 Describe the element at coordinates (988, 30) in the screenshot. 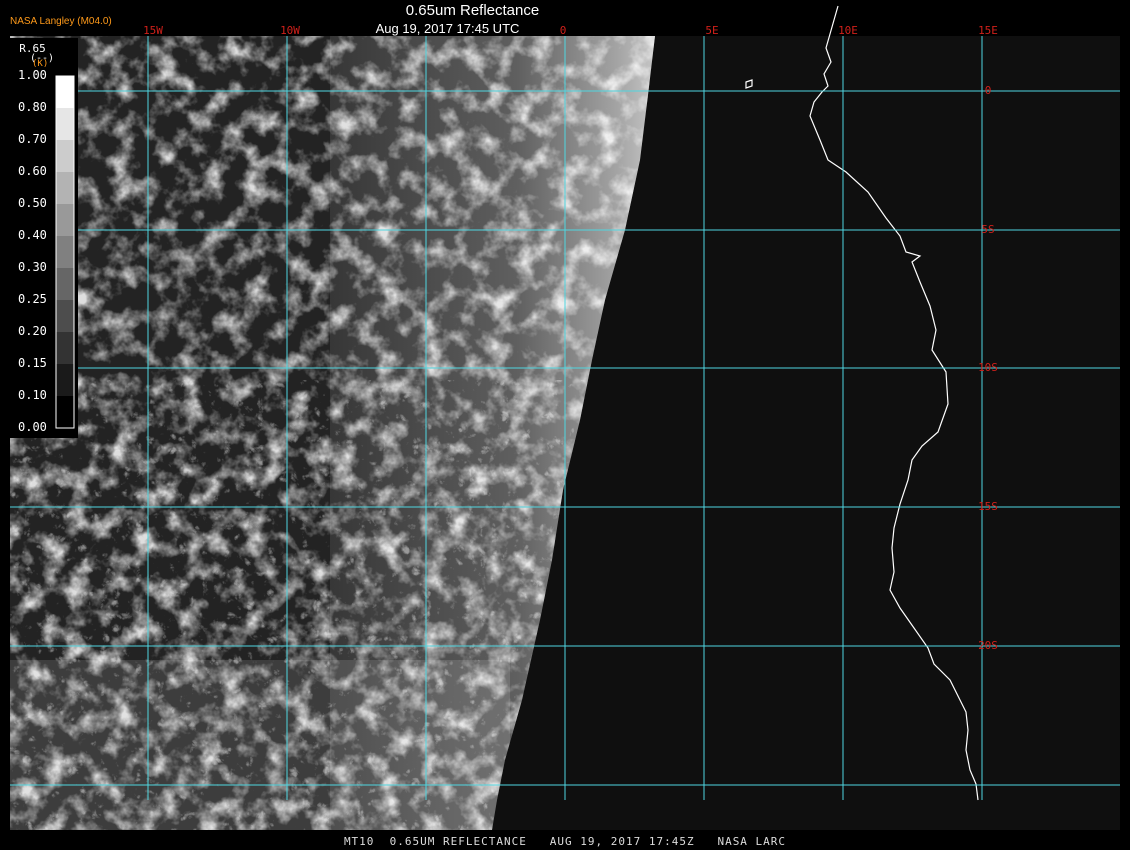

I see `longitude-label: 15E` at that location.